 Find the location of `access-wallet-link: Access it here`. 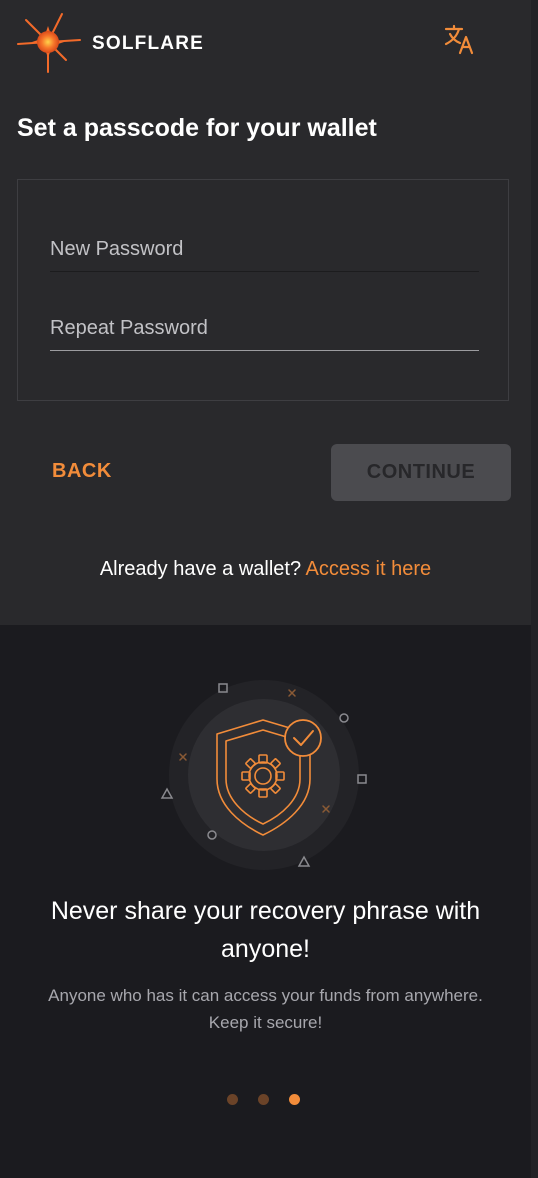

access-wallet-link: Access it here is located at coordinates (369, 569).